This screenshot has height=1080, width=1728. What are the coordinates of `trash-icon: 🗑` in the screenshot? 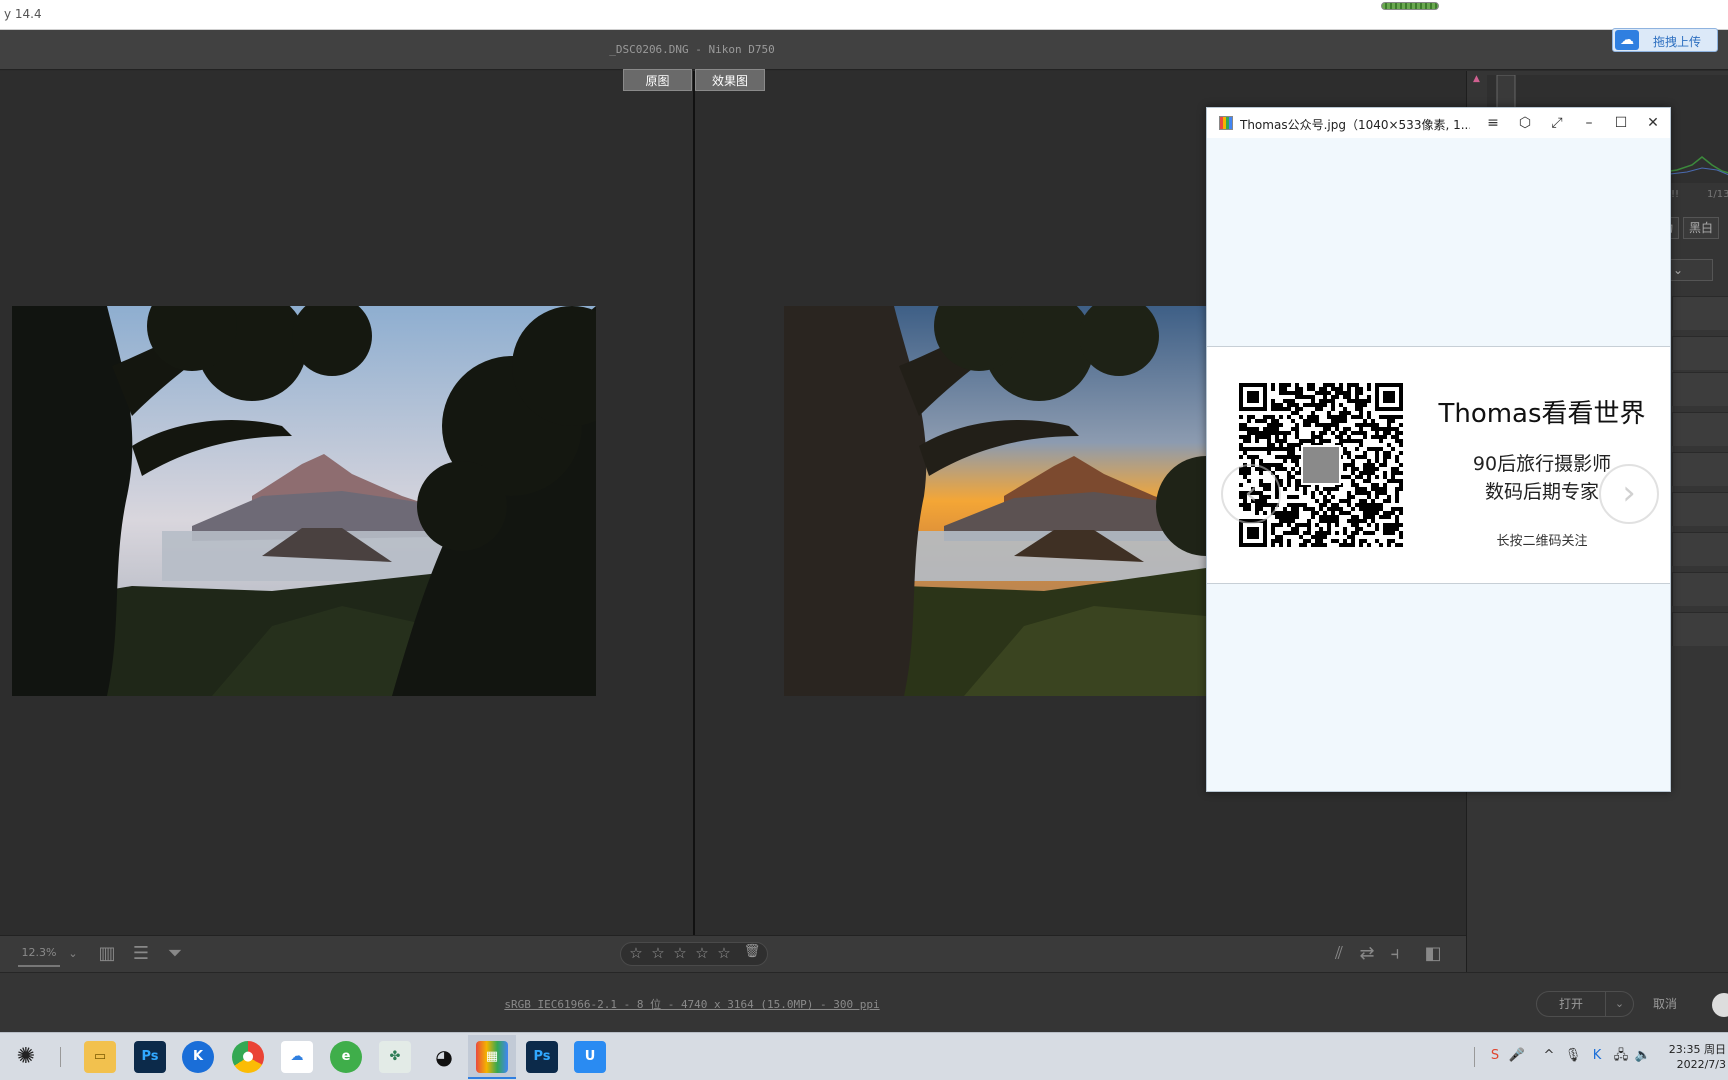 It's located at (752, 951).